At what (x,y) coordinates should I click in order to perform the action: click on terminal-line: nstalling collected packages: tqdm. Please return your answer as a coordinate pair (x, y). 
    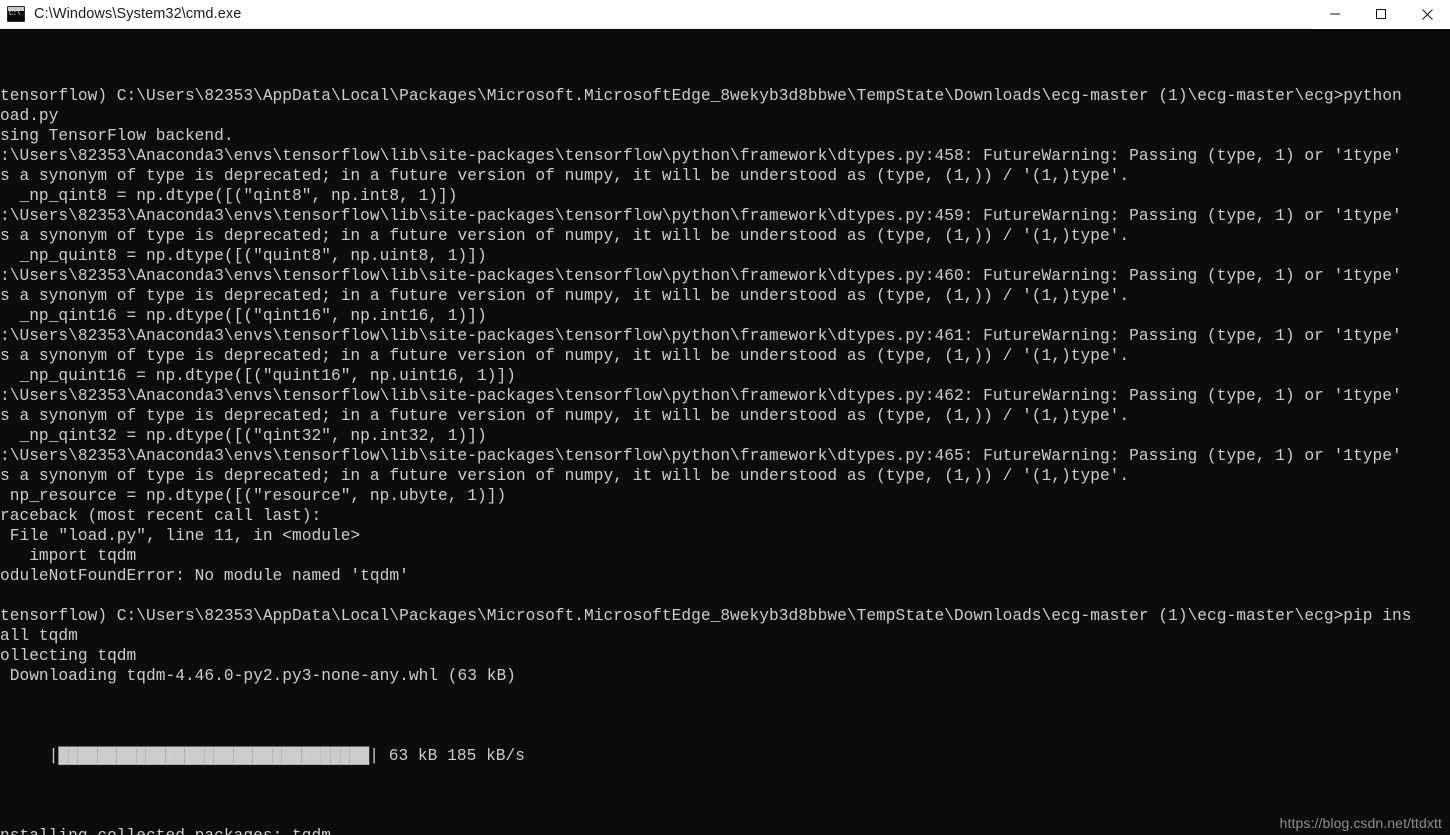
    Looking at the image, I should click on (725, 830).